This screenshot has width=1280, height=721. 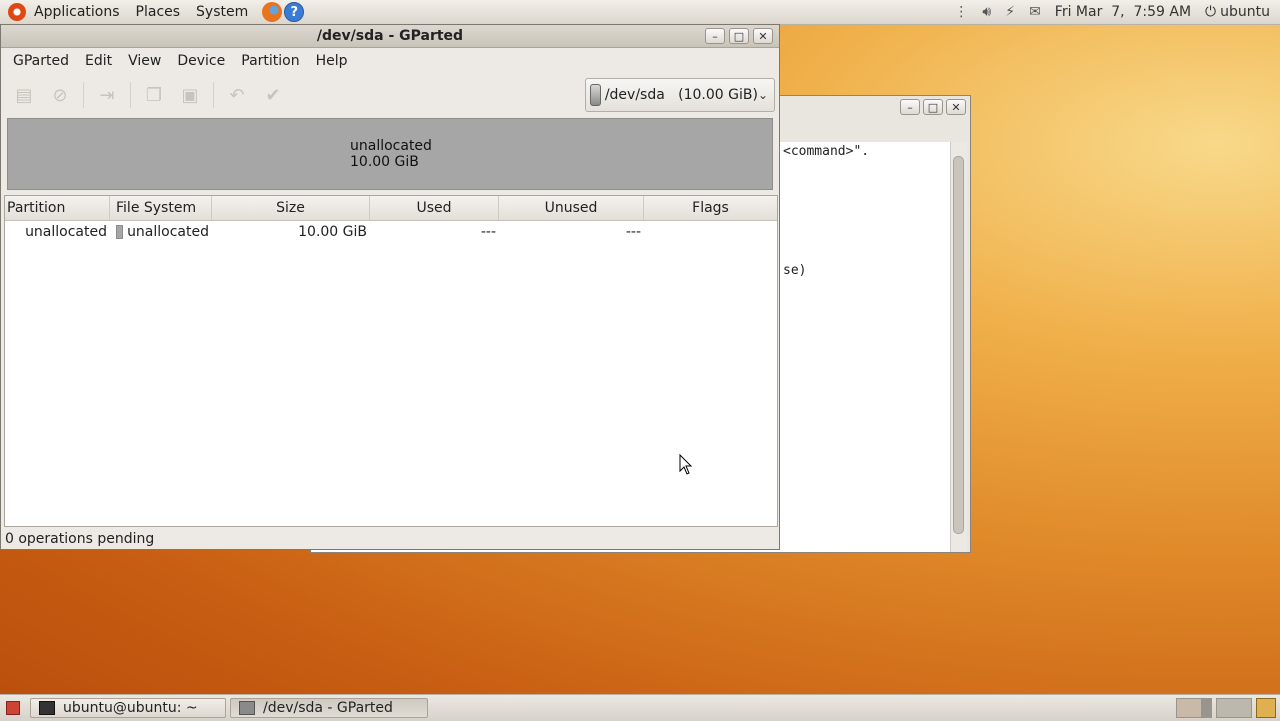 I want to click on user-name: ubuntu, so click(x=1245, y=12).